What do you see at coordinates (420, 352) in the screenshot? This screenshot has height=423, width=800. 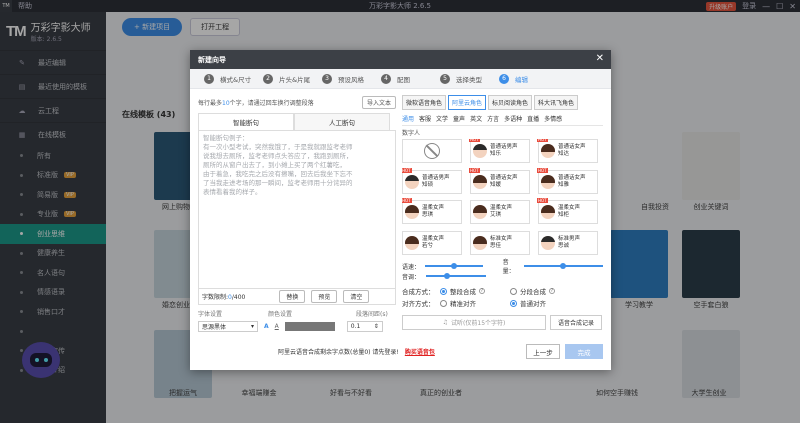 I see `buy-voice-pack-link: 购买语音包` at bounding box center [420, 352].